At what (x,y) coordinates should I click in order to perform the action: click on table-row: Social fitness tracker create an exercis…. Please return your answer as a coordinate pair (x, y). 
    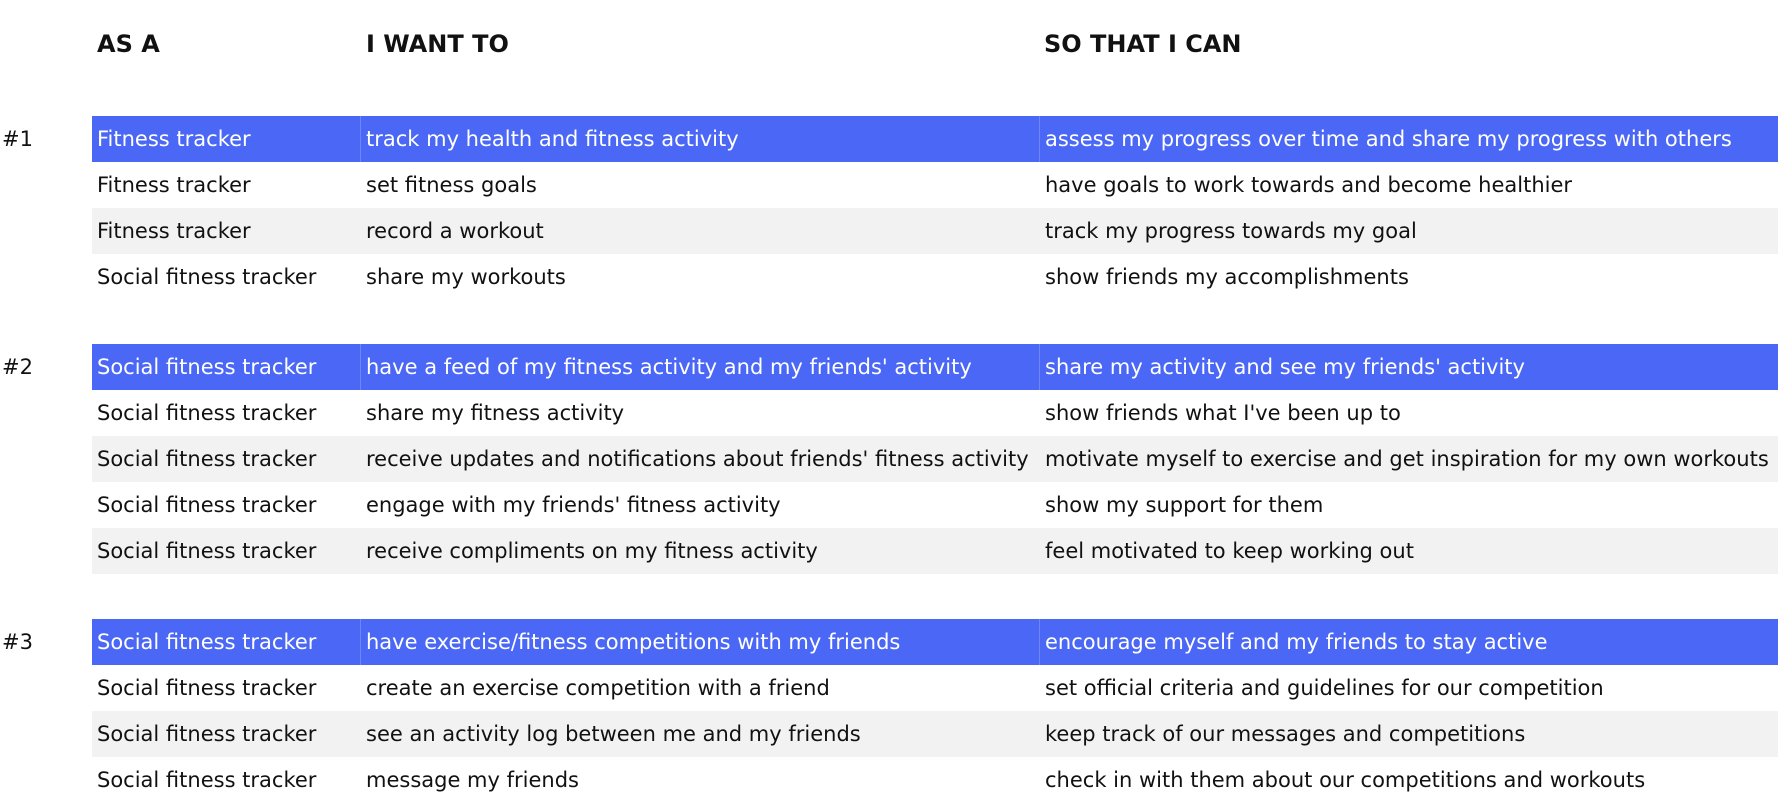
    Looking at the image, I should click on (935, 688).